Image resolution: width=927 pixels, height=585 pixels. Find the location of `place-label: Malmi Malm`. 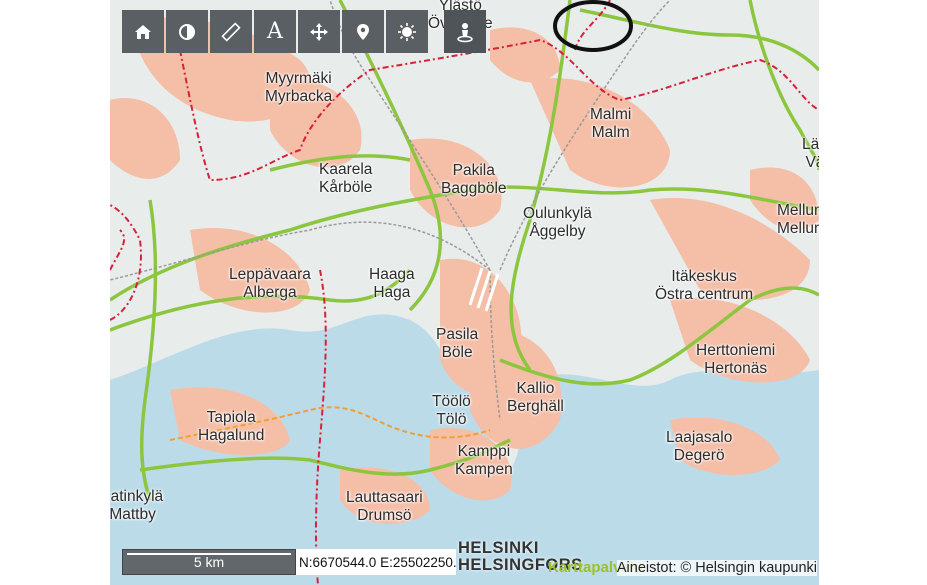

place-label: Malmi Malm is located at coordinates (610, 124).